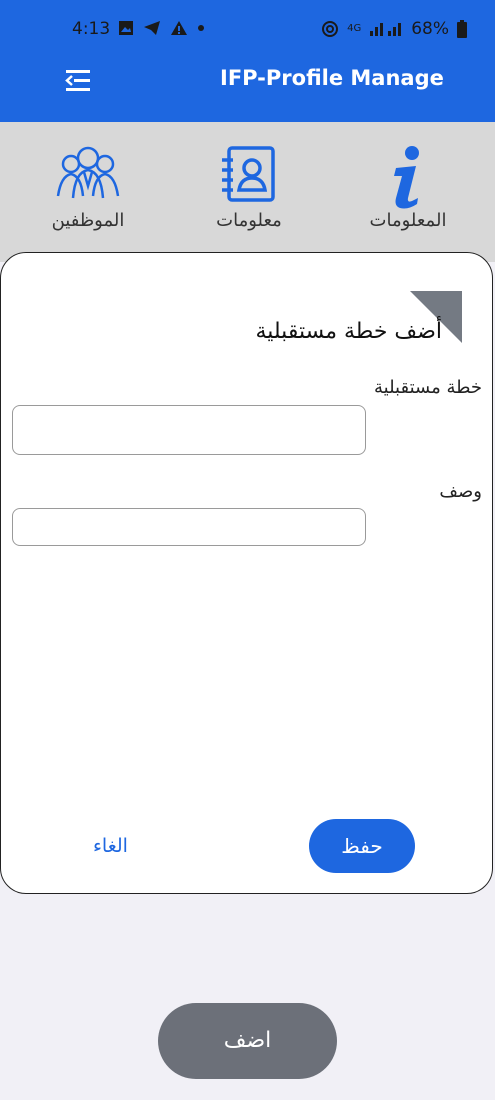 The image size is (495, 1100). I want to click on contact-book-icon, so click(248, 174).